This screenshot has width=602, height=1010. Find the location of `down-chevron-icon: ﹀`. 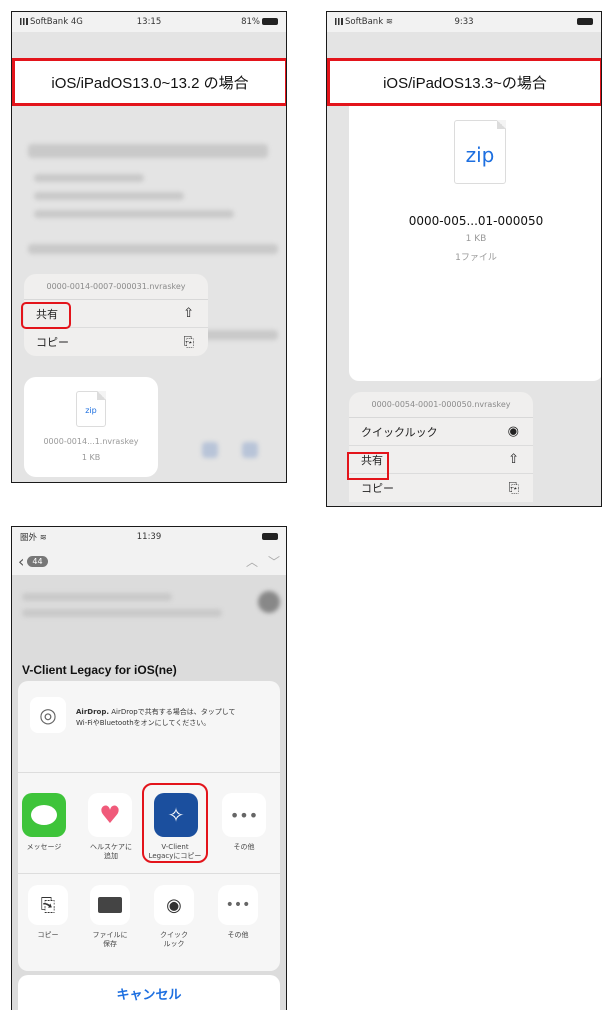

down-chevron-icon: ﹀ is located at coordinates (274, 561).